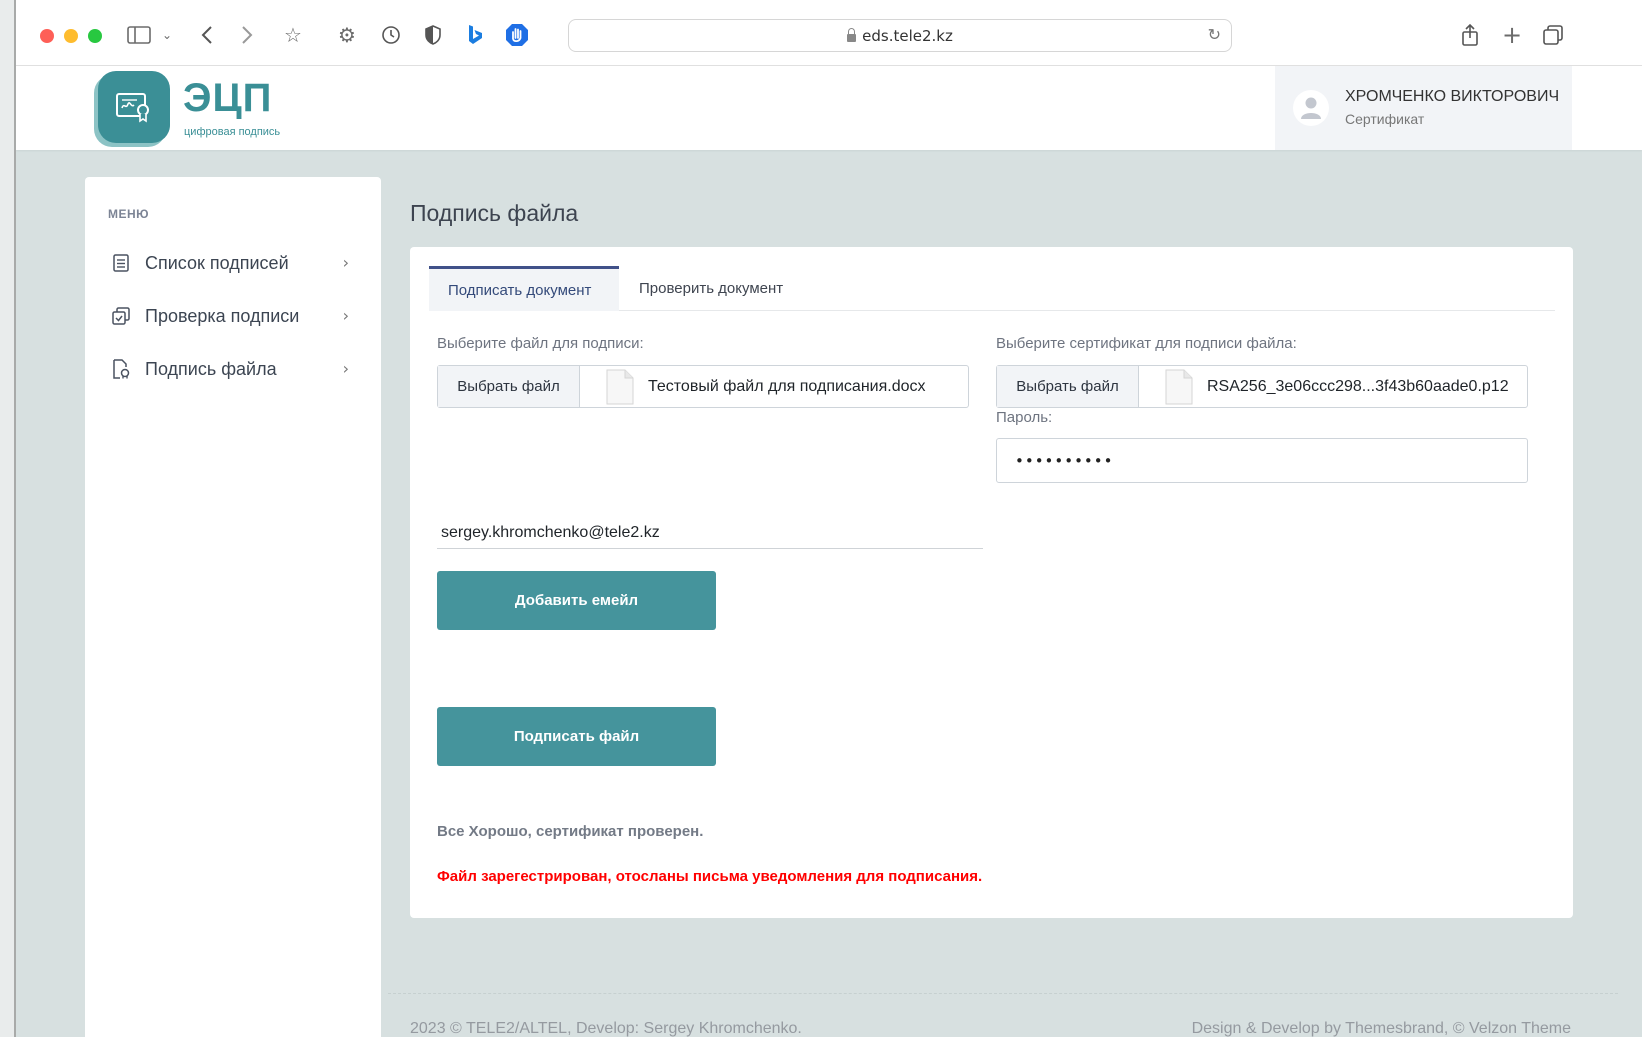  What do you see at coordinates (121, 263) in the screenshot?
I see `list-icon` at bounding box center [121, 263].